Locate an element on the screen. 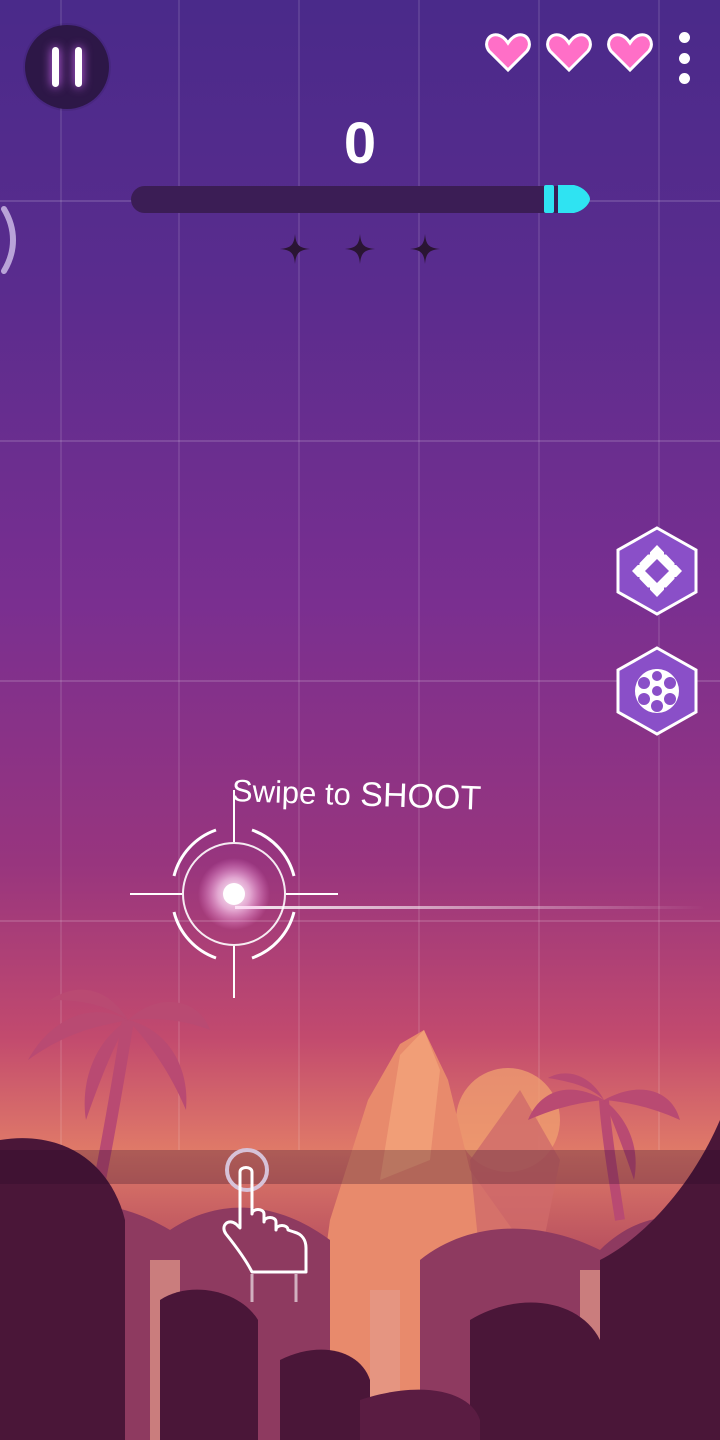 Image resolution: width=720 pixels, height=1440 pixels. hit-lane is located at coordinates (360, 1167).